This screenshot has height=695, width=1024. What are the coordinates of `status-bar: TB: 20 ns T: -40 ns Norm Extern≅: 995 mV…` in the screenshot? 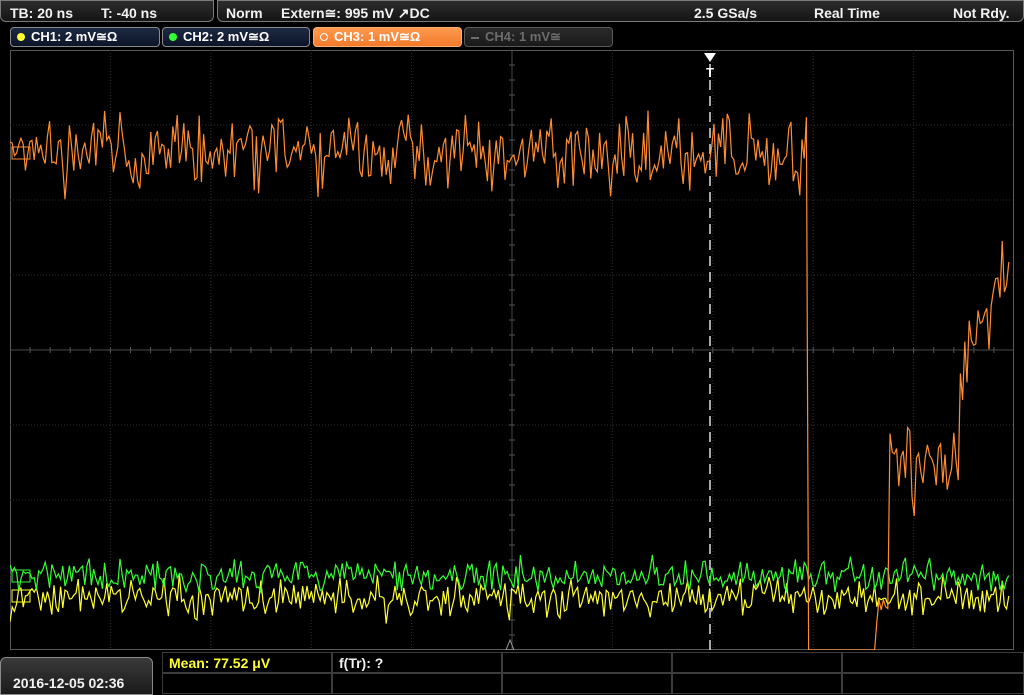 It's located at (512, 12).